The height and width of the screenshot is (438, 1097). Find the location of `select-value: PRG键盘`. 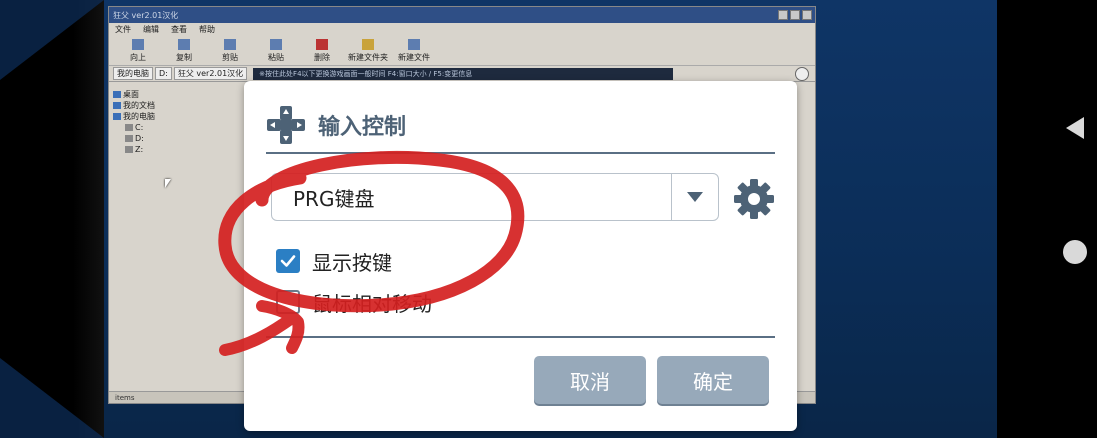

select-value: PRG键盘 is located at coordinates (334, 198).